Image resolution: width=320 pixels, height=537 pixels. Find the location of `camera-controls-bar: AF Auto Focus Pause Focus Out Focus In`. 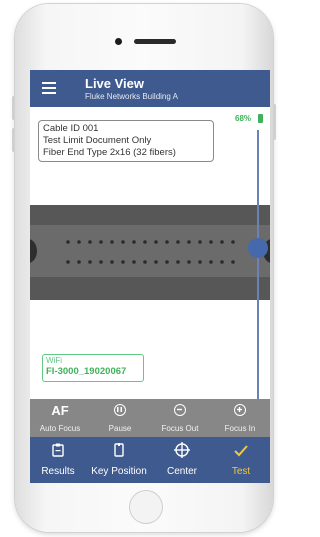

camera-controls-bar: AF Auto Focus Pause Focus Out Focus In is located at coordinates (150, 418).